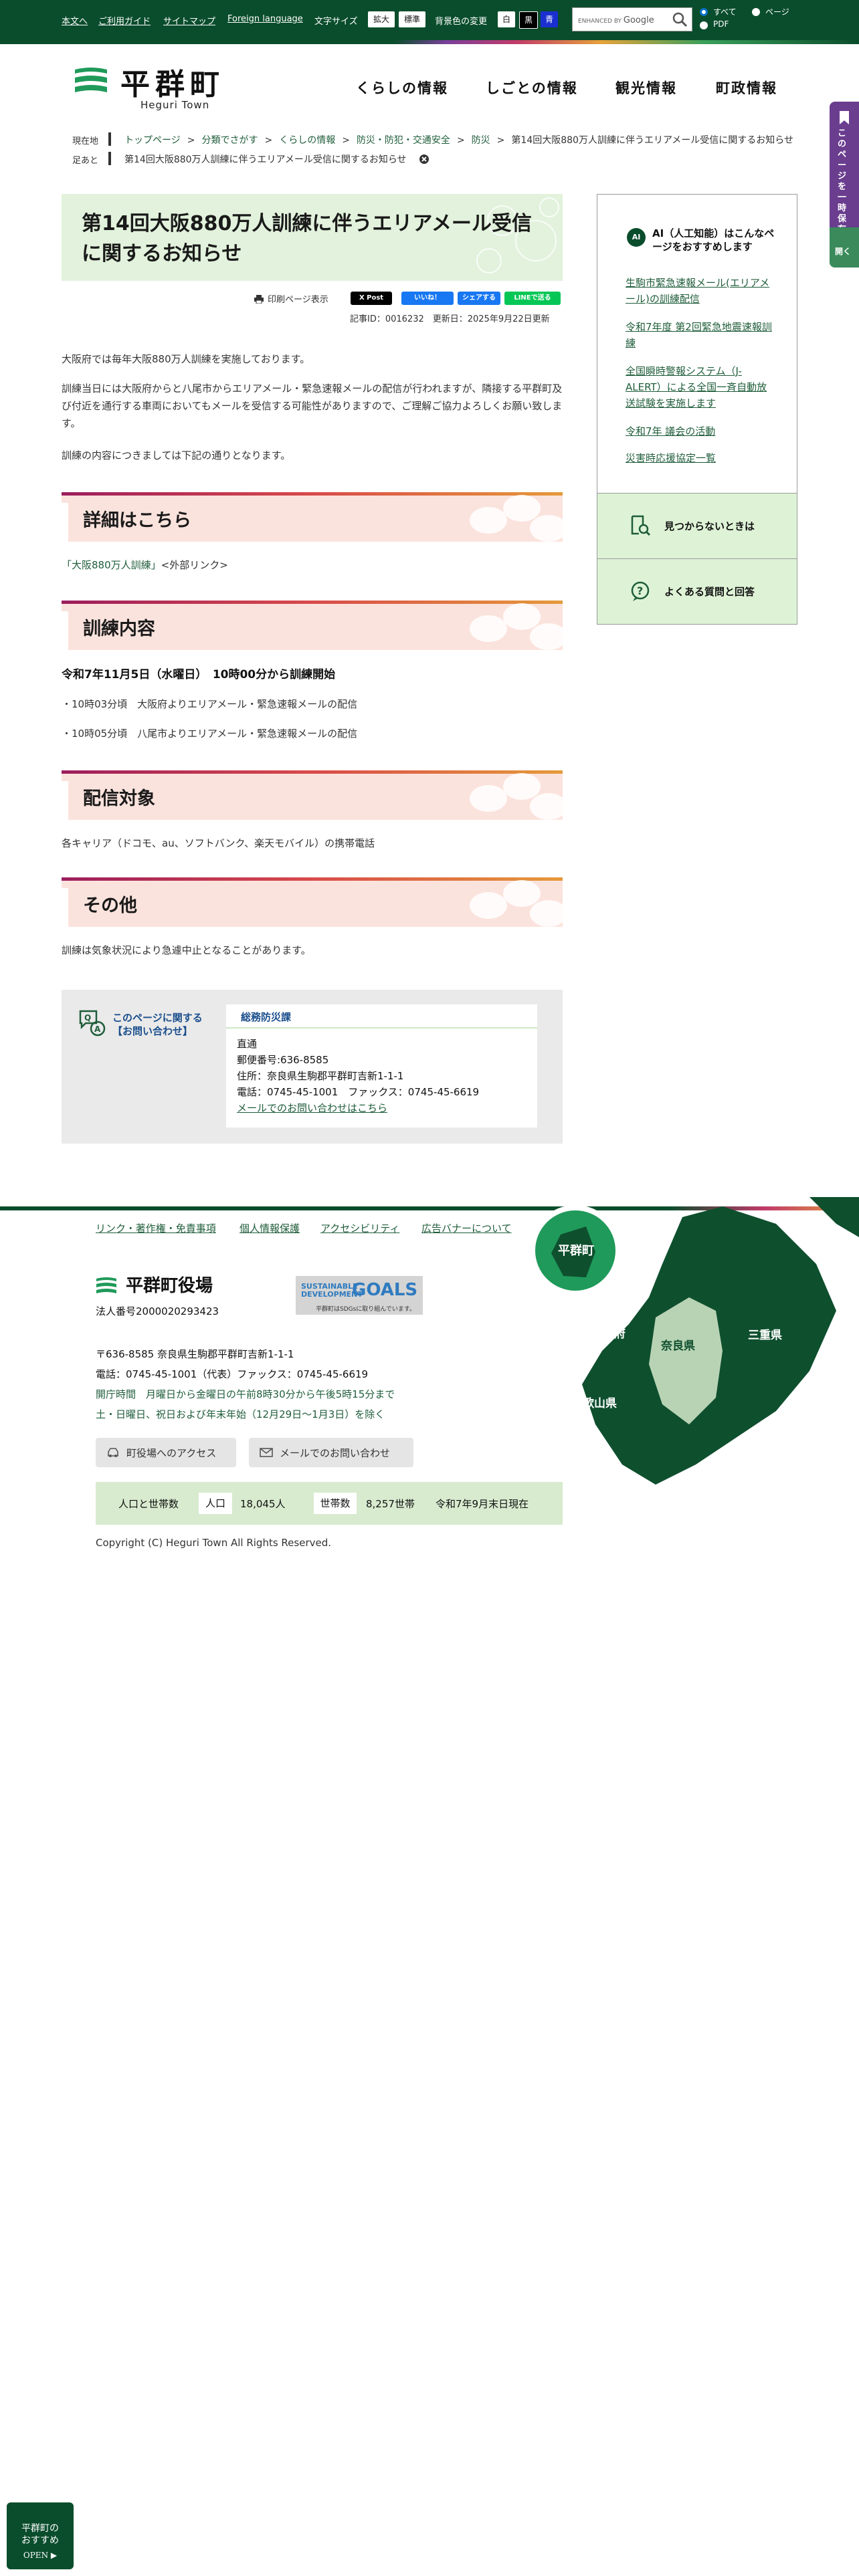  What do you see at coordinates (704, 25) in the screenshot?
I see `scope-pdf-radio` at bounding box center [704, 25].